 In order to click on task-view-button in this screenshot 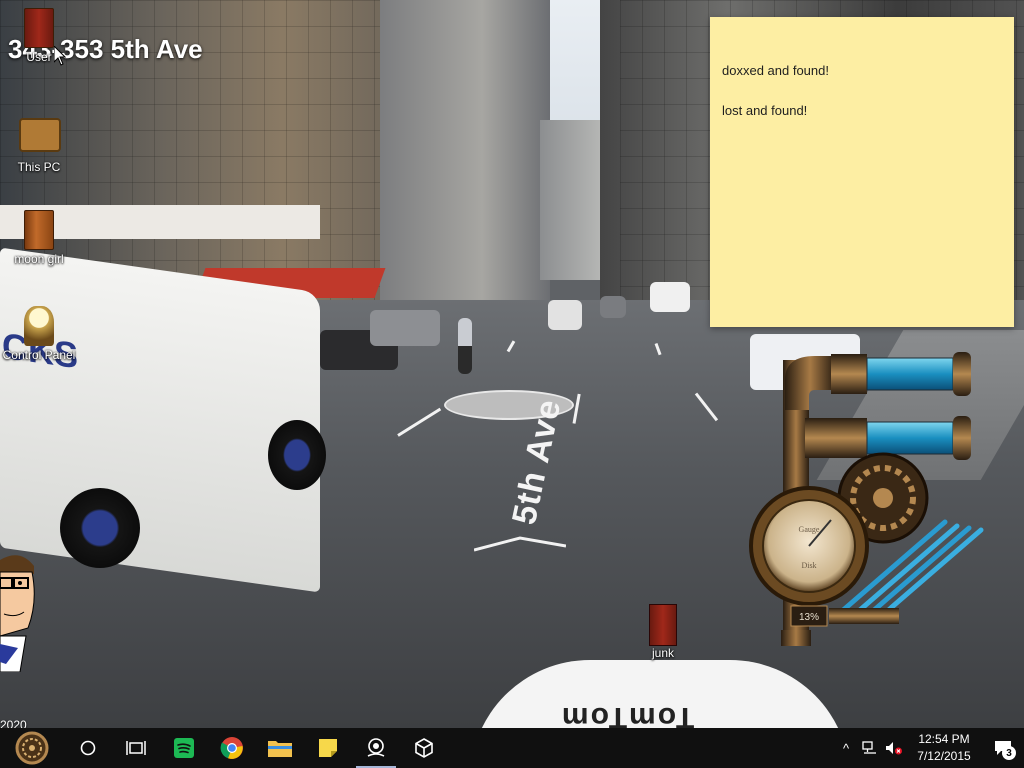, I will do `click(136, 748)`.